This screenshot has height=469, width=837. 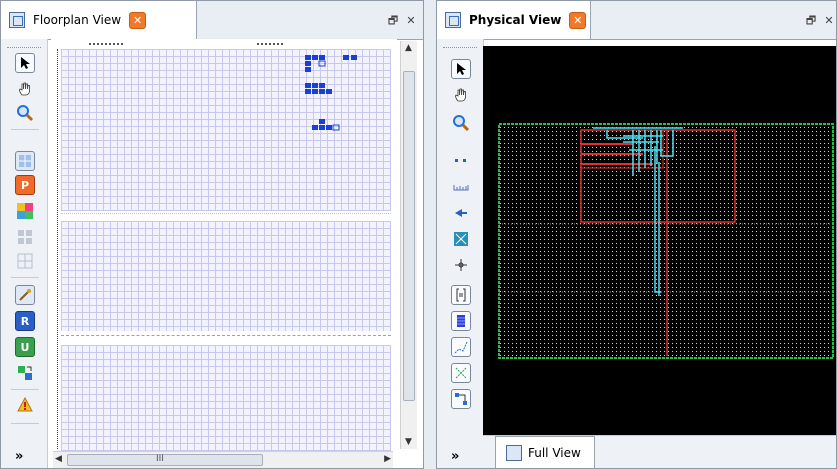 What do you see at coordinates (461, 161) in the screenshot?
I see `dots-icon` at bounding box center [461, 161].